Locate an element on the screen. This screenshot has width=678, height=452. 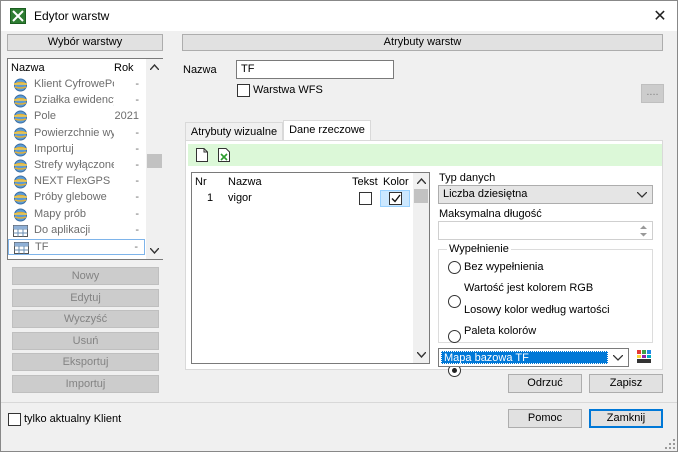
tab-visual-attributes: Atrybuty wizualne is located at coordinates (234, 131).